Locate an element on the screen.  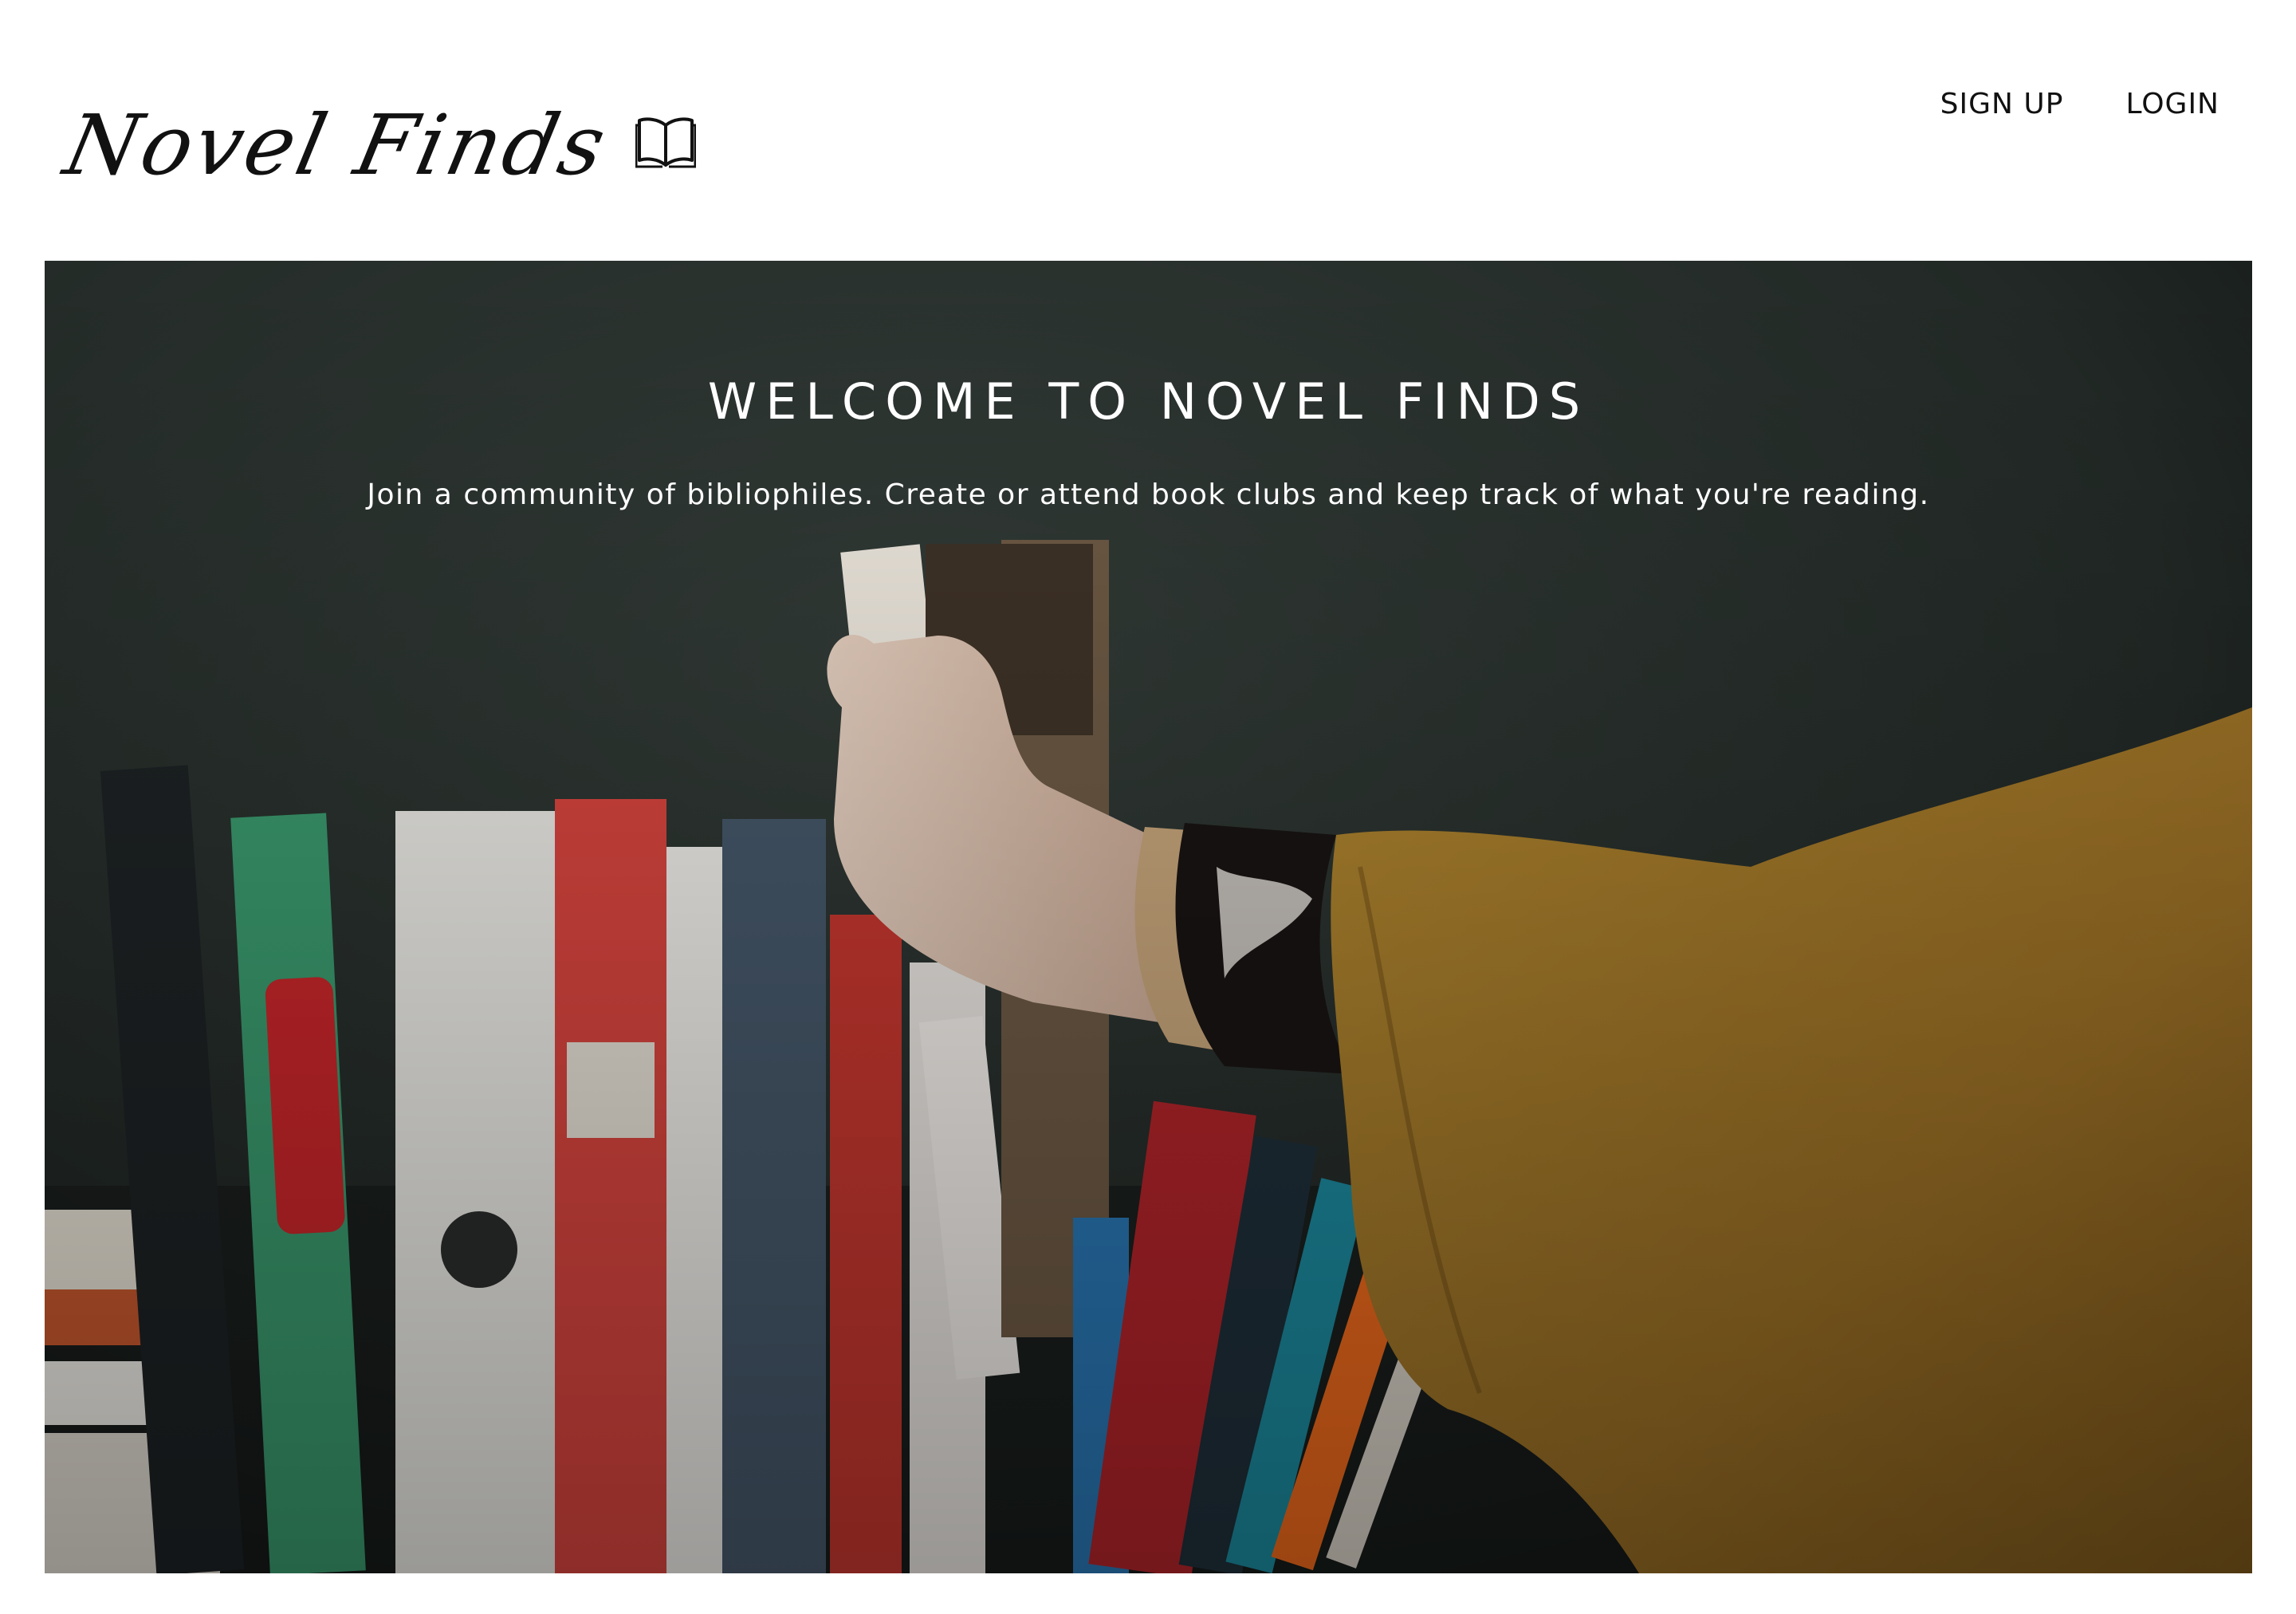
sign-up-link: SIGN UP is located at coordinates (2002, 104).